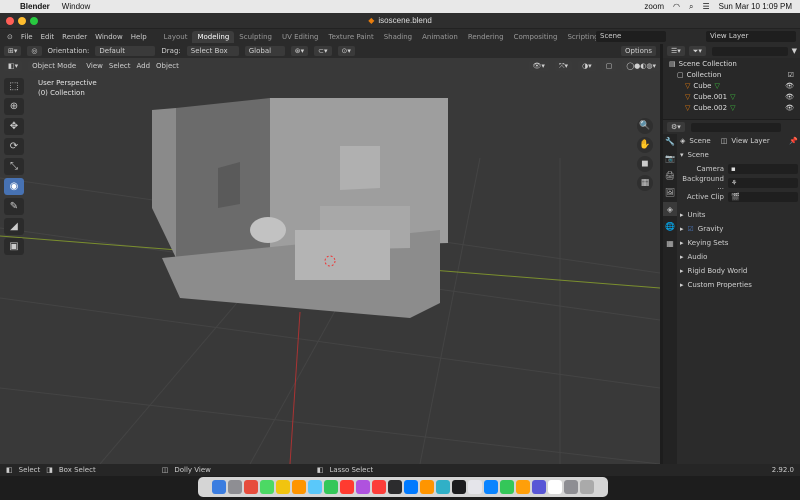 Image resolution: width=800 pixels, height=500 pixels. What do you see at coordinates (676, 51) in the screenshot?
I see `outliner-editor-icon: ☰▾` at bounding box center [676, 51].